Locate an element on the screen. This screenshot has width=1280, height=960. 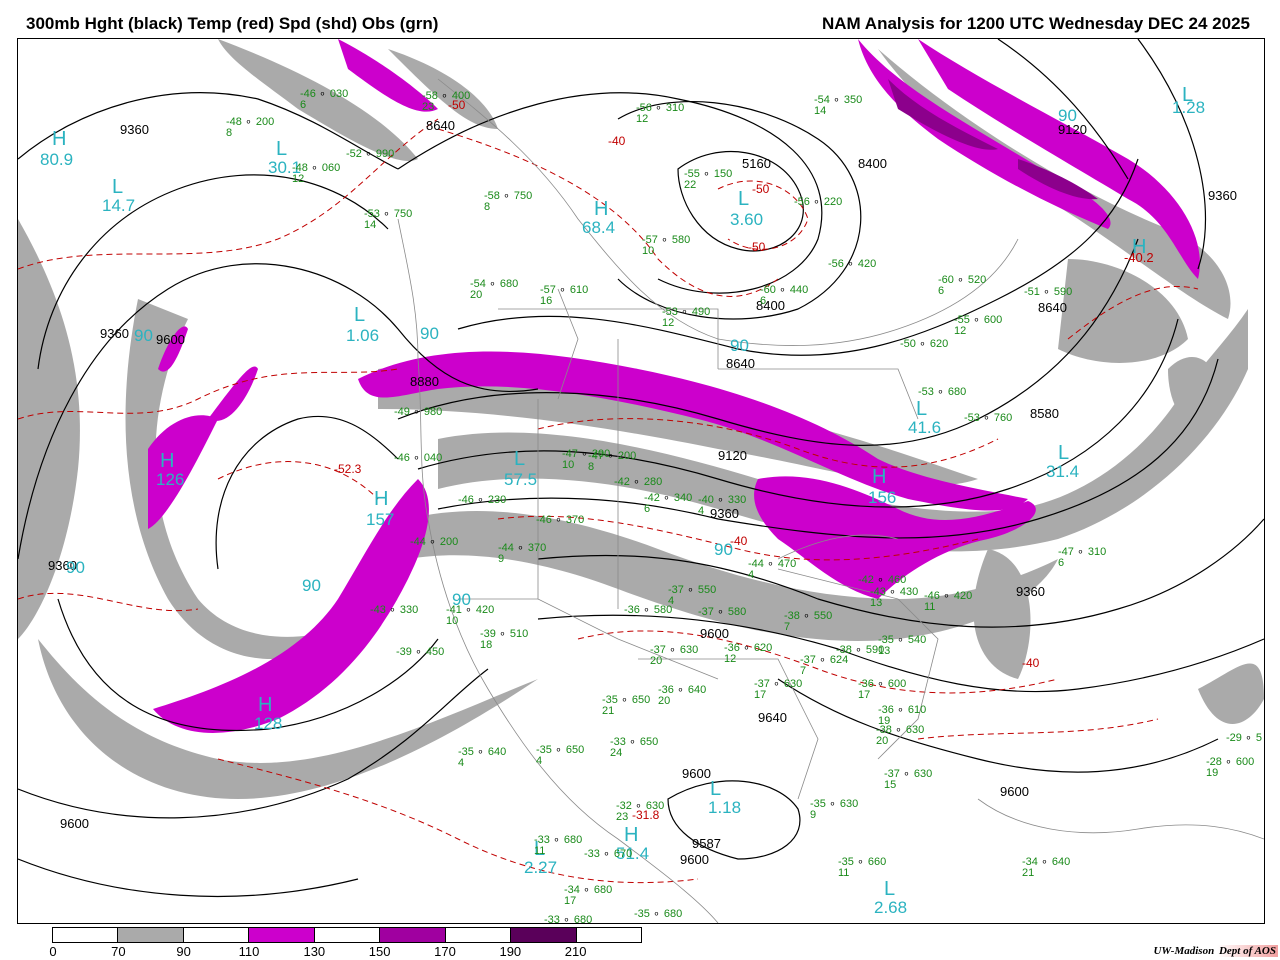
obs-height: 650 is located at coordinates (575, 750).